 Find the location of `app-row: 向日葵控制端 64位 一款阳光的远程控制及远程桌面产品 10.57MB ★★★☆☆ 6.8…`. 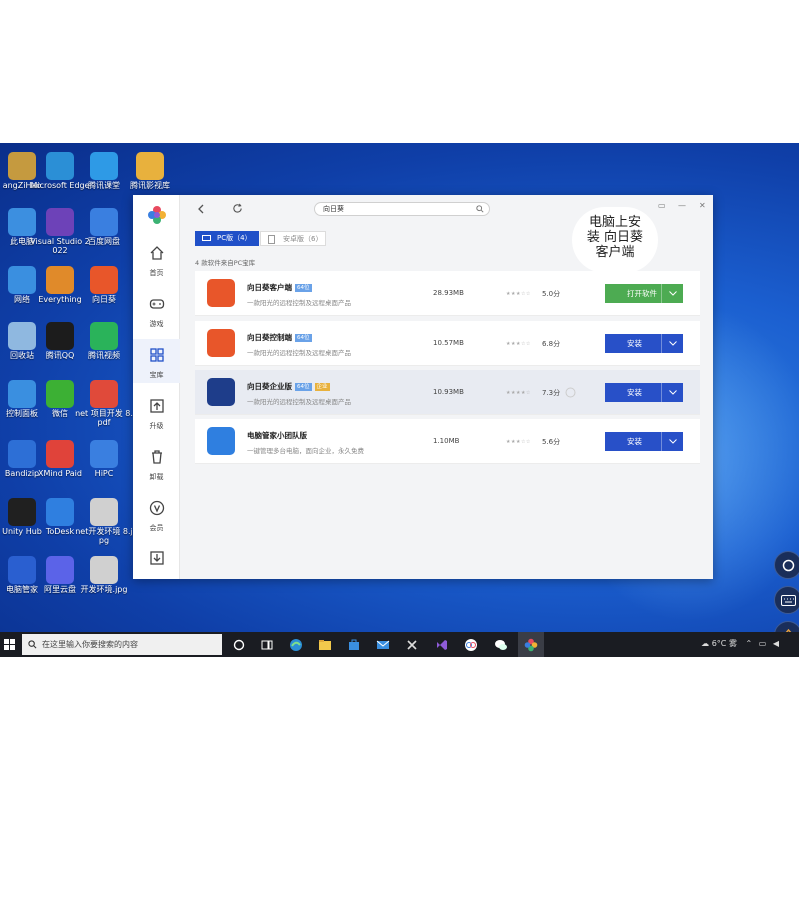

app-row: 向日葵控制端 64位 一款阳光的远程控制及远程桌面产品 10.57MB ★★★☆☆ 6.8… is located at coordinates (447, 343).